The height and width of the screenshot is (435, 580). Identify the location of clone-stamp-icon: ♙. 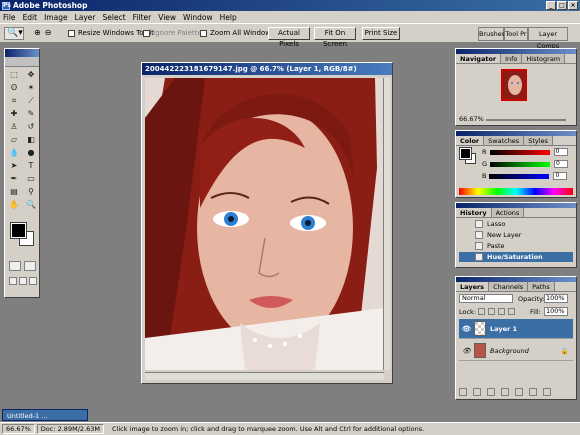
(14, 127).